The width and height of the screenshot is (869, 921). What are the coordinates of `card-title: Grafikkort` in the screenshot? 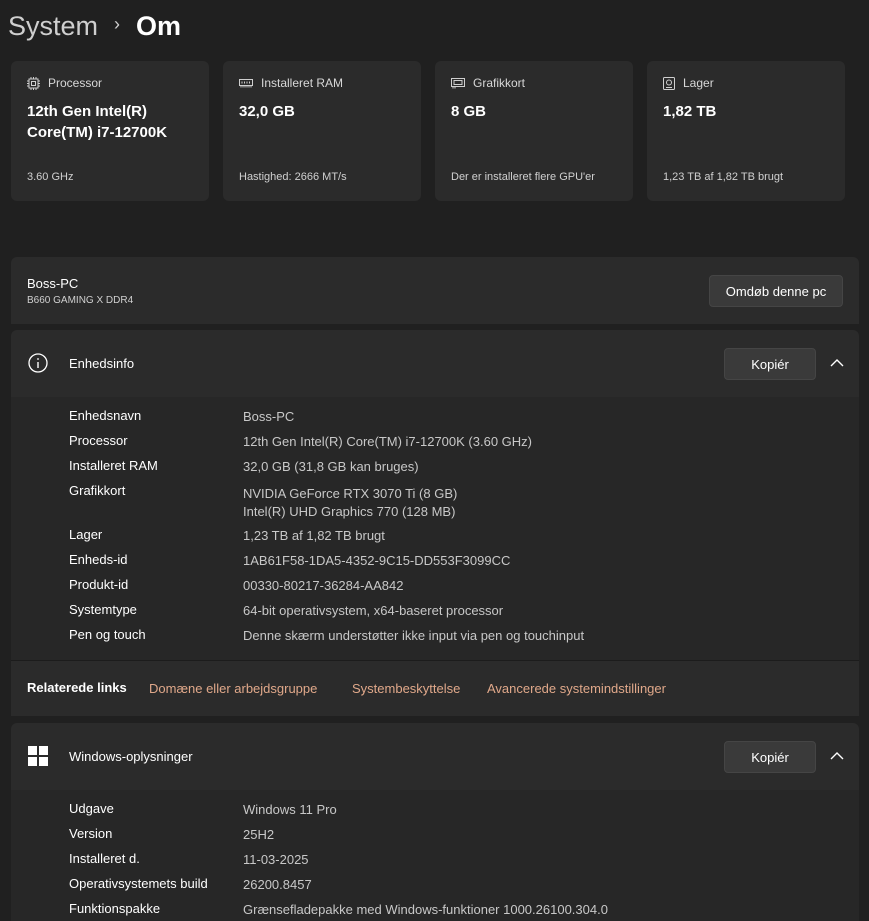 It's located at (499, 83).